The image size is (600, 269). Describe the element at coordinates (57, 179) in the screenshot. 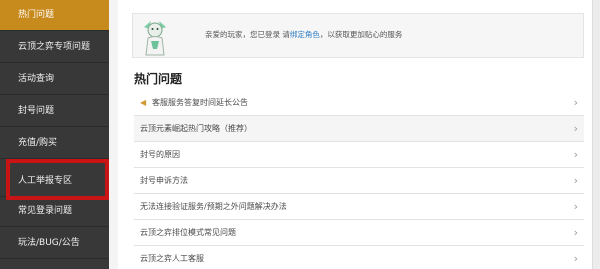

I see `red-highlight-box` at that location.